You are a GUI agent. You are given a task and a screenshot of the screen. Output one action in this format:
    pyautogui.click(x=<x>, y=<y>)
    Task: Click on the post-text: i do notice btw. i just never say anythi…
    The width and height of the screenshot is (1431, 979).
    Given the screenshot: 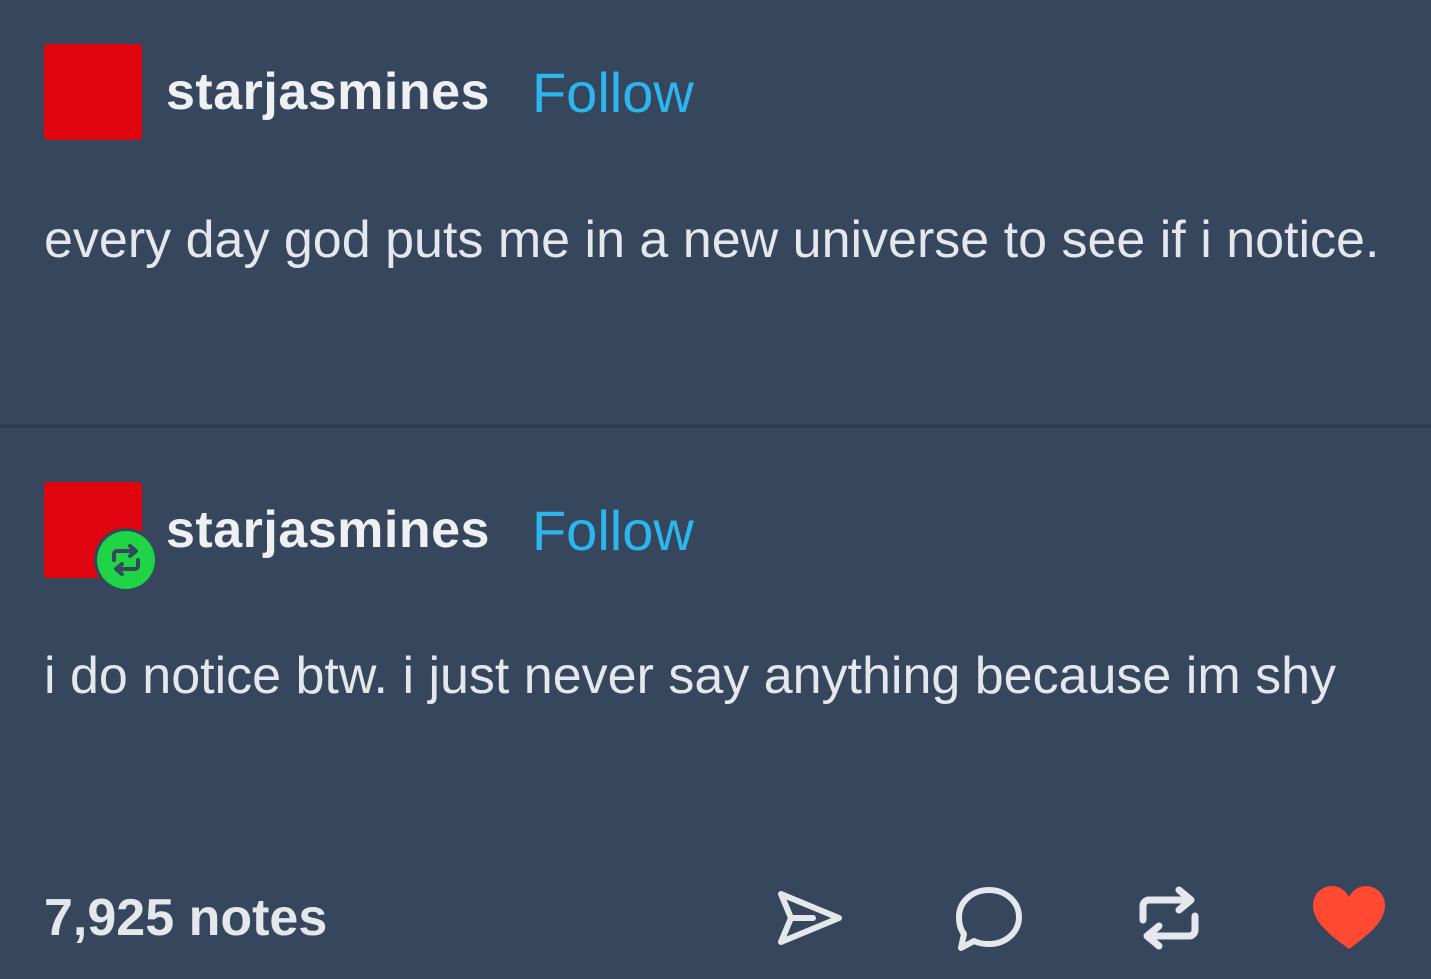 What is the action you would take?
    pyautogui.click(x=690, y=676)
    